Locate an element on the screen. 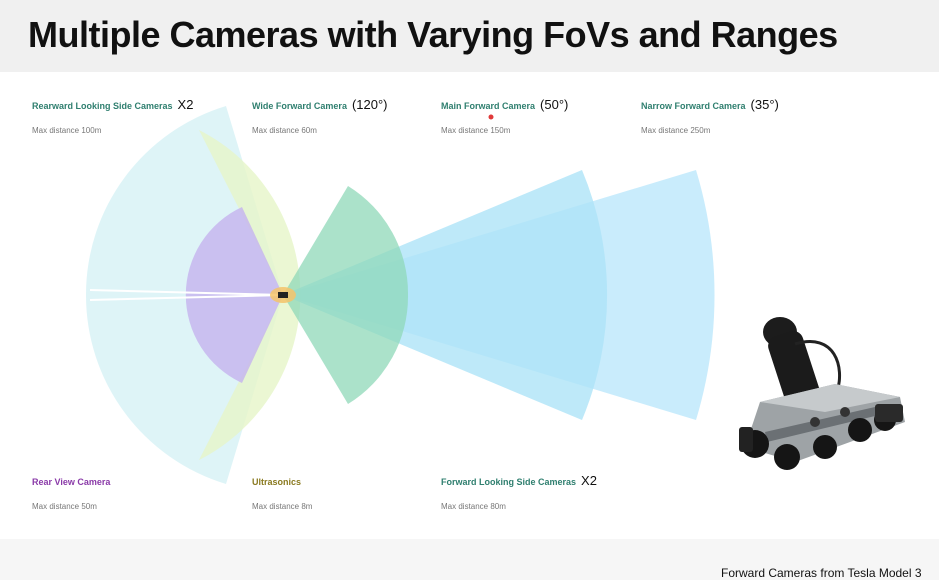 Image resolution: width=939 pixels, height=580 pixels. camera-module-image is located at coordinates (822, 393).